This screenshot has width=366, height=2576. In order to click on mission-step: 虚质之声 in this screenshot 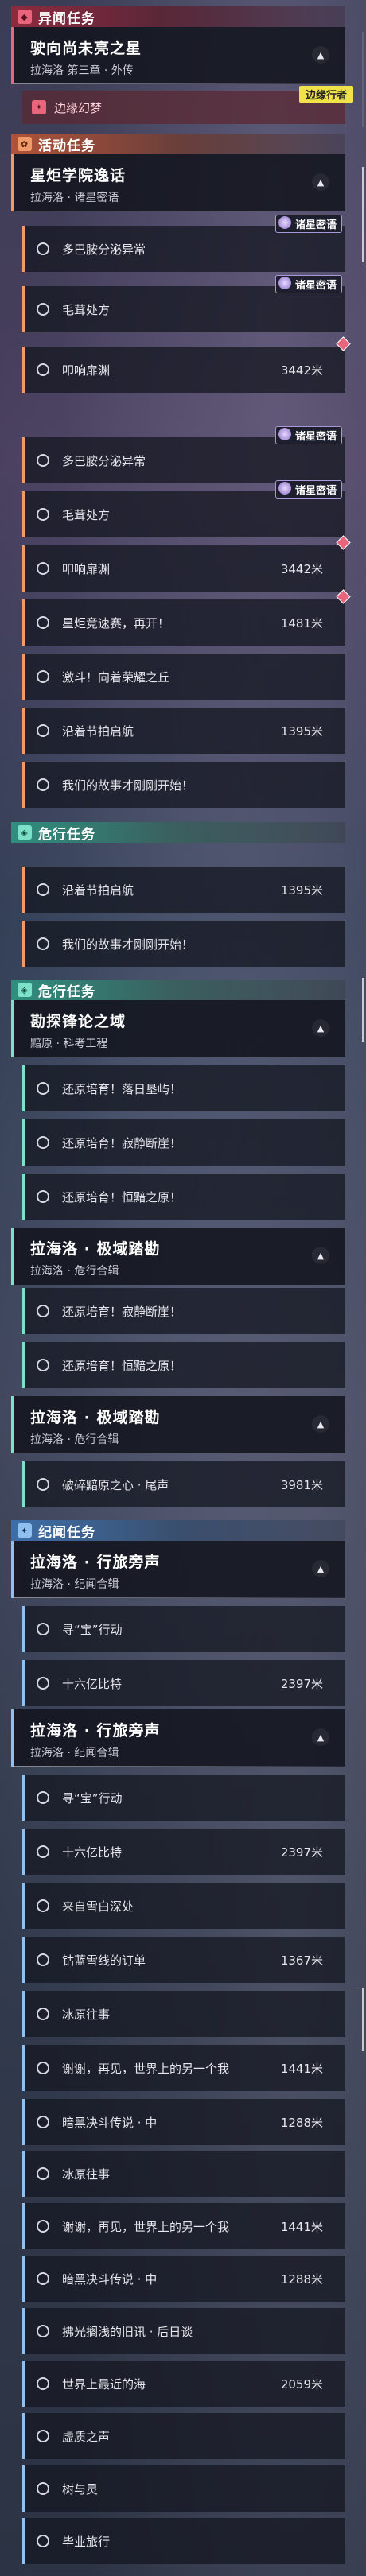, I will do `click(183, 2436)`.